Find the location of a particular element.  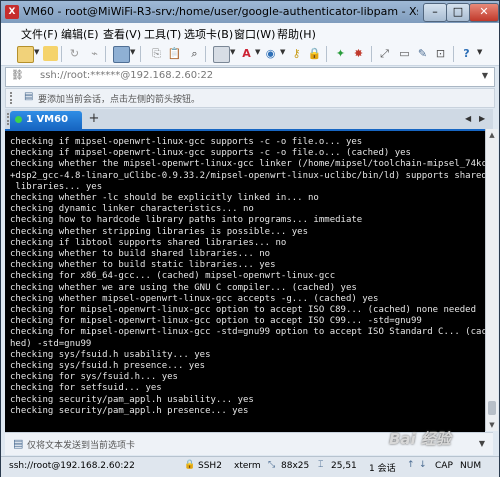

properties-icon is located at coordinates (121, 54).